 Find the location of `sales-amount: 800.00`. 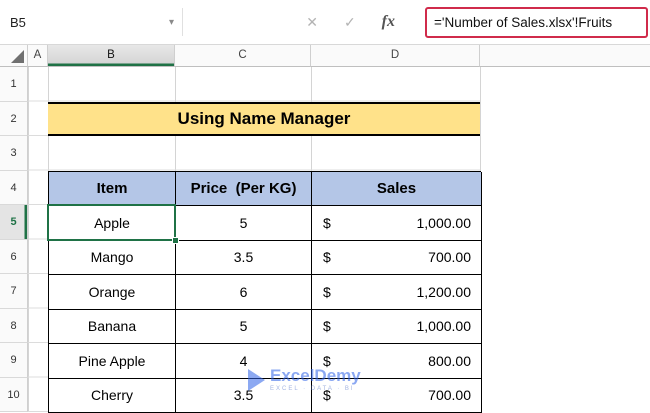

sales-amount: 800.00 is located at coordinates (449, 361).